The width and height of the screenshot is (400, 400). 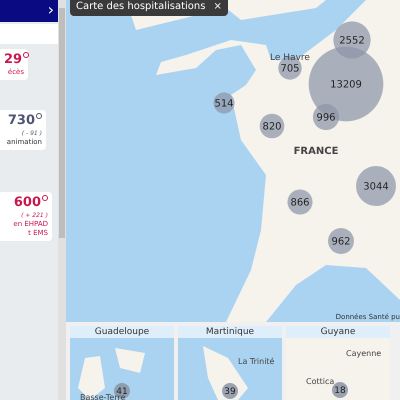 What do you see at coordinates (256, 361) in the screenshot?
I see `place-label: La Trinité` at bounding box center [256, 361].